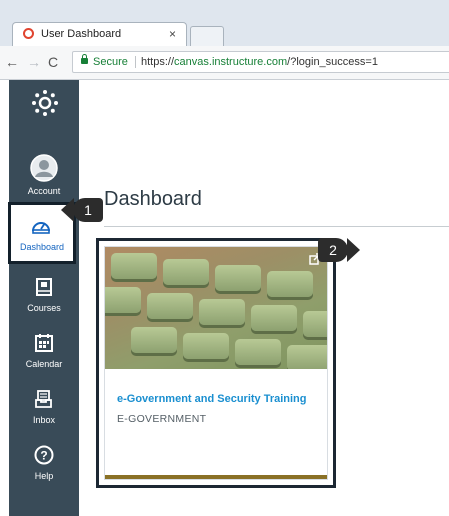 Image resolution: width=449 pixels, height=516 pixels. What do you see at coordinates (224, 23) in the screenshot?
I see `browser-tab-strip: User Dashboard ×` at bounding box center [224, 23].